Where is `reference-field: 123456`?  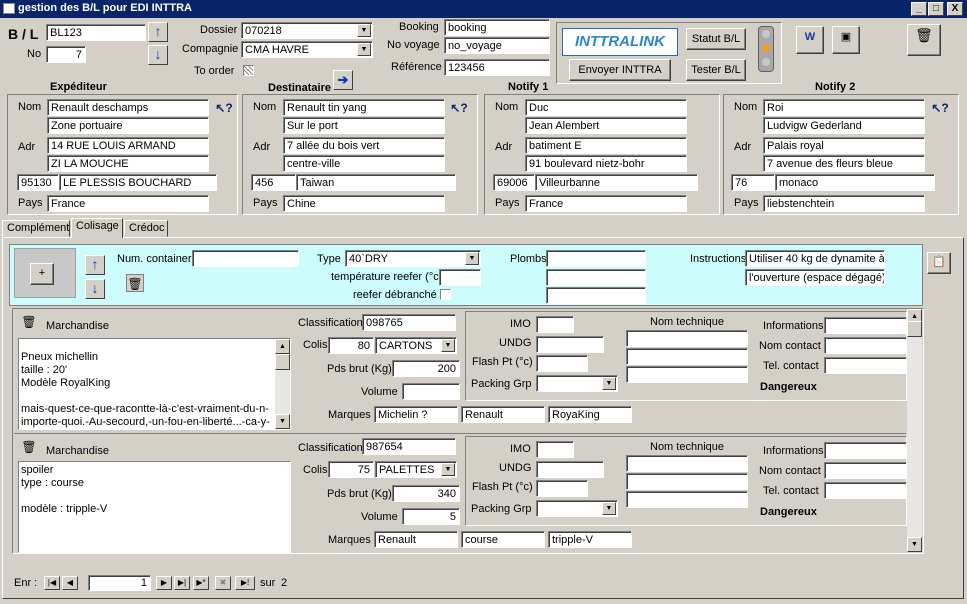
reference-field: 123456 is located at coordinates (497, 67).